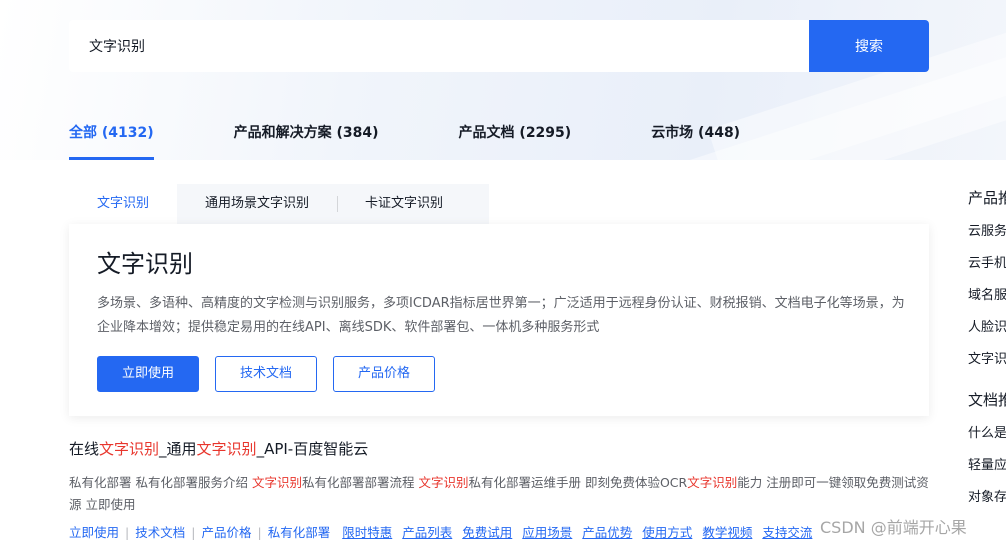 This screenshot has height=546, width=1006. I want to click on product-title: 文字识别, so click(145, 264).